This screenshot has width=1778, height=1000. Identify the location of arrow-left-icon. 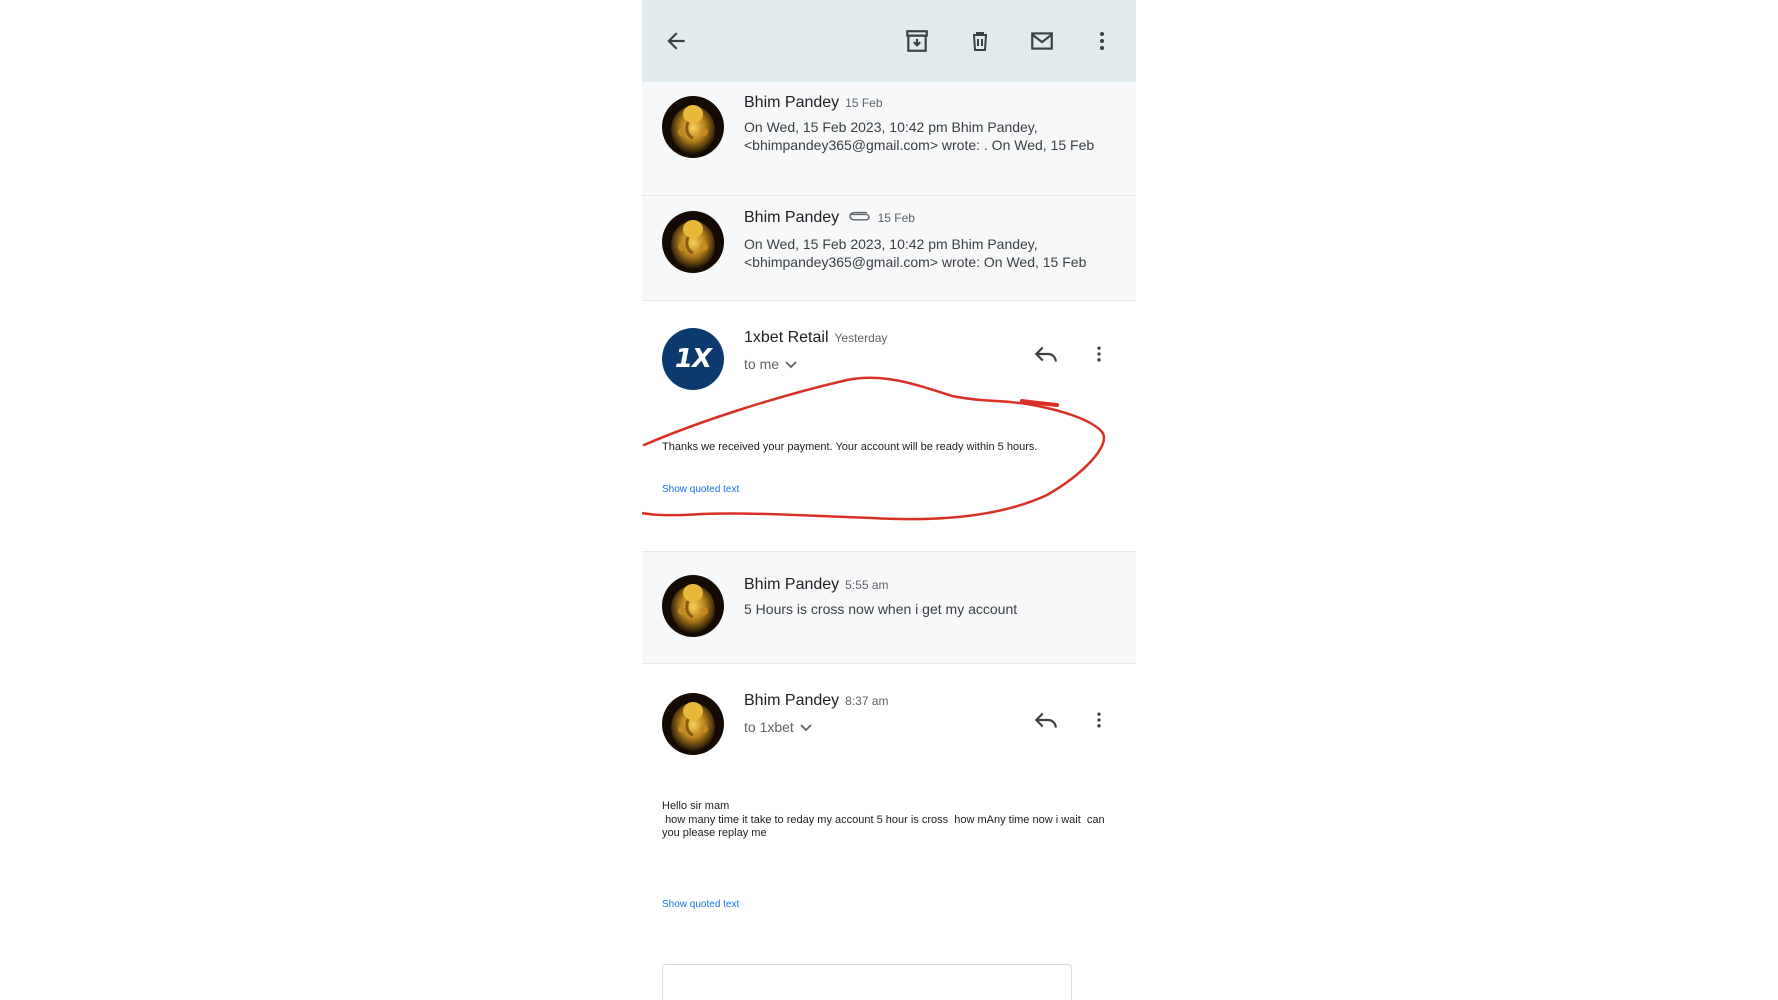
(676, 41).